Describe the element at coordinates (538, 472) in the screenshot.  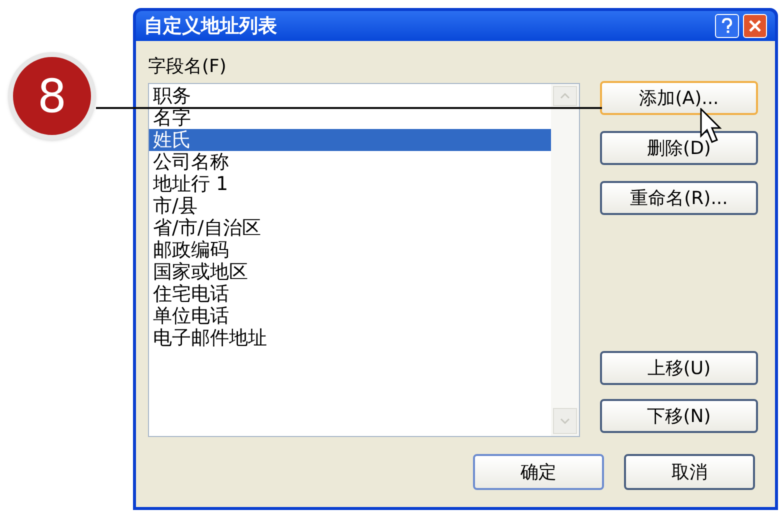
I see `ok-button: 确定` at that location.